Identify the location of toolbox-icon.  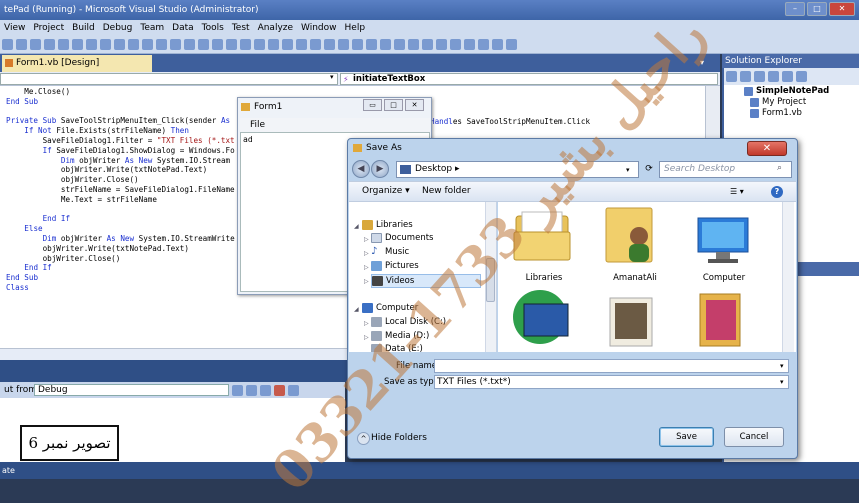
(357, 44).